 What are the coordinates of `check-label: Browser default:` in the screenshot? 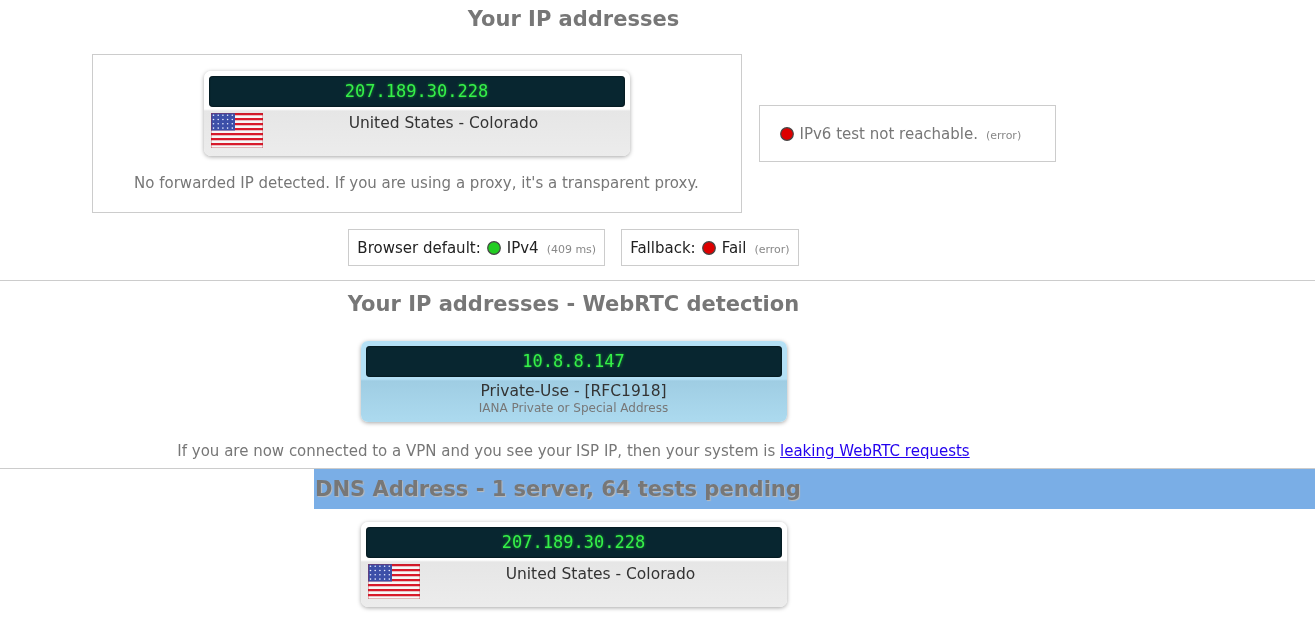 It's located at (419, 247).